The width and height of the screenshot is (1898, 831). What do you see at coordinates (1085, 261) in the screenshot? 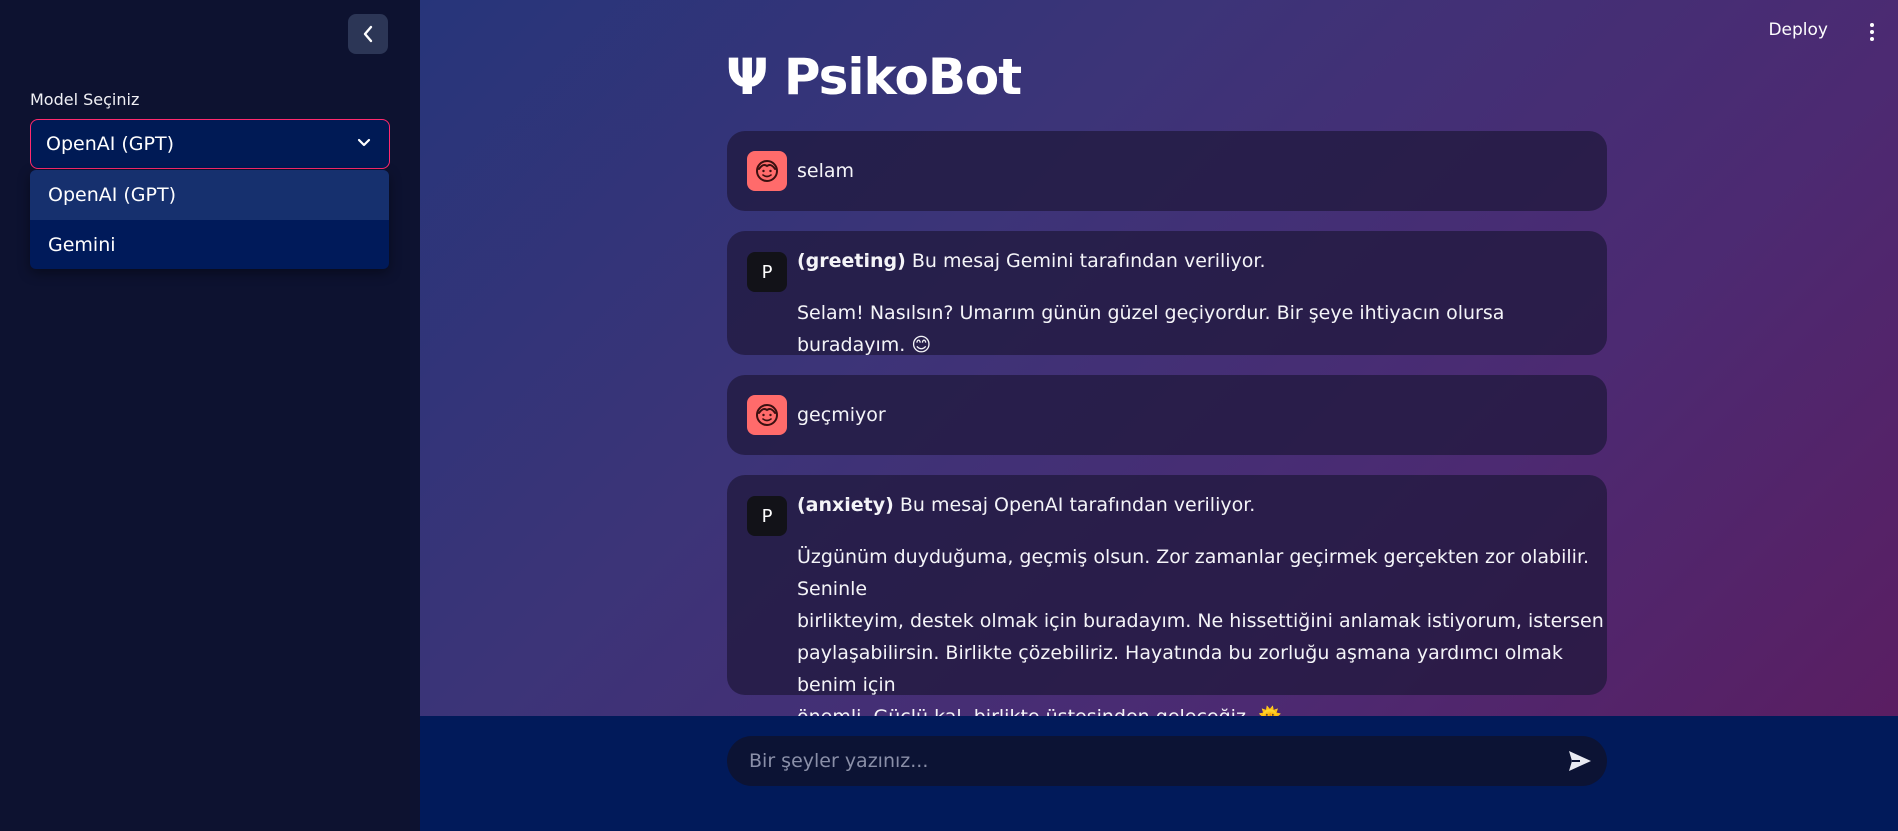
I see `source-note: Bu mesaj Gemini tarafından veriliyor.` at bounding box center [1085, 261].